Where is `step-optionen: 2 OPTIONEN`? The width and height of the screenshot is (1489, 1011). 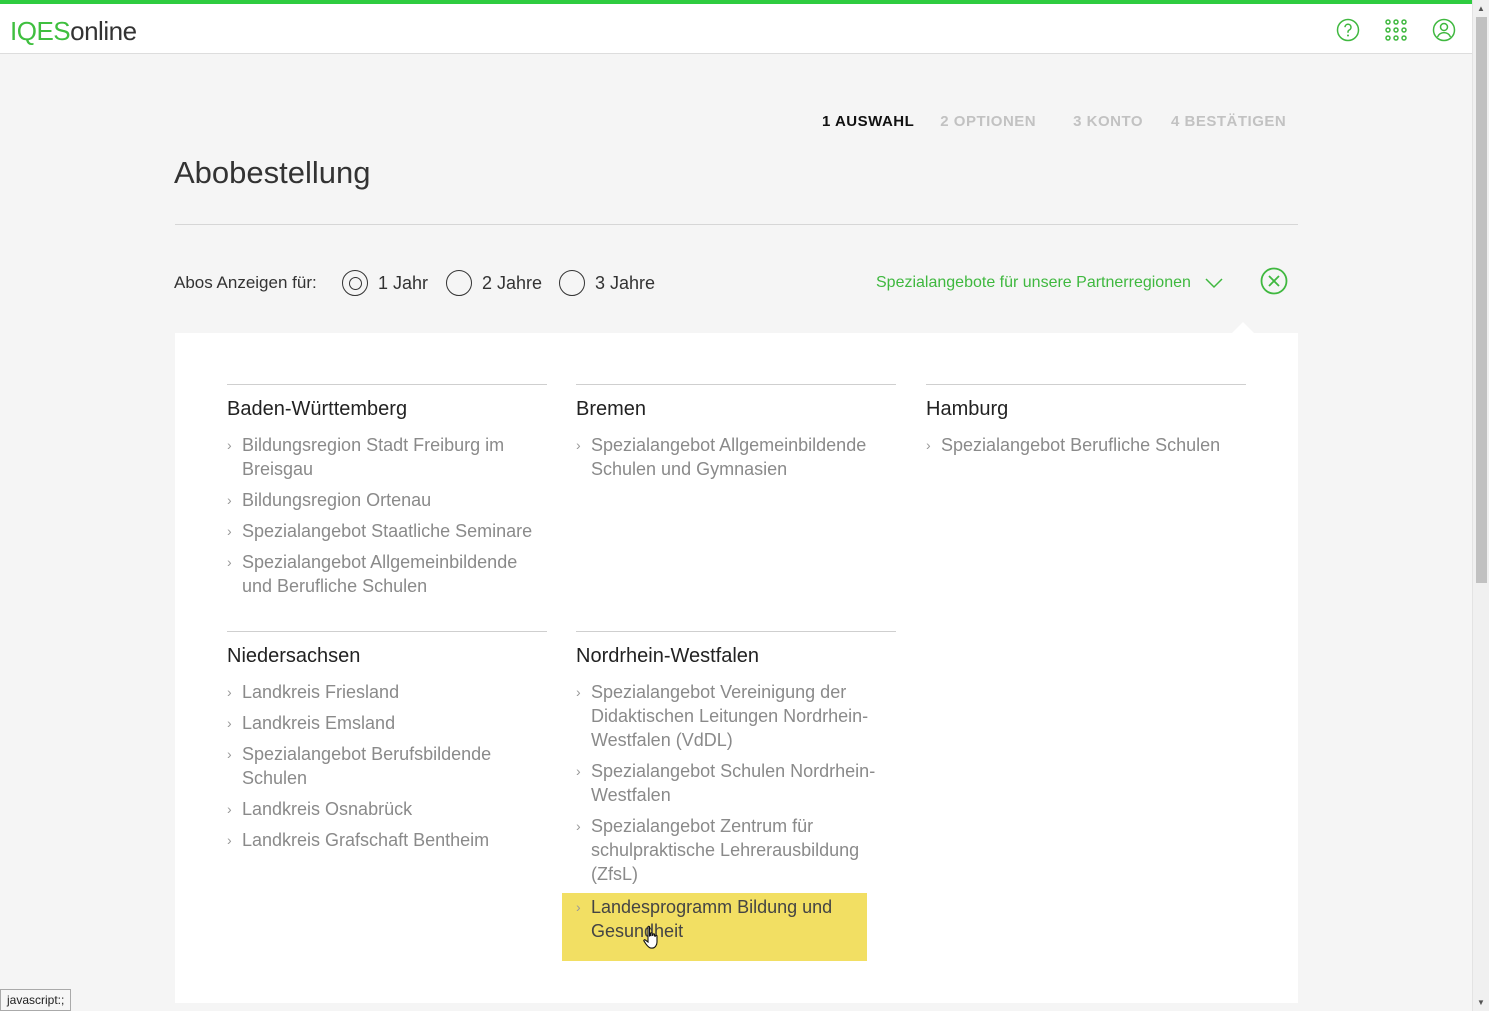
step-optionen: 2 OPTIONEN is located at coordinates (988, 121).